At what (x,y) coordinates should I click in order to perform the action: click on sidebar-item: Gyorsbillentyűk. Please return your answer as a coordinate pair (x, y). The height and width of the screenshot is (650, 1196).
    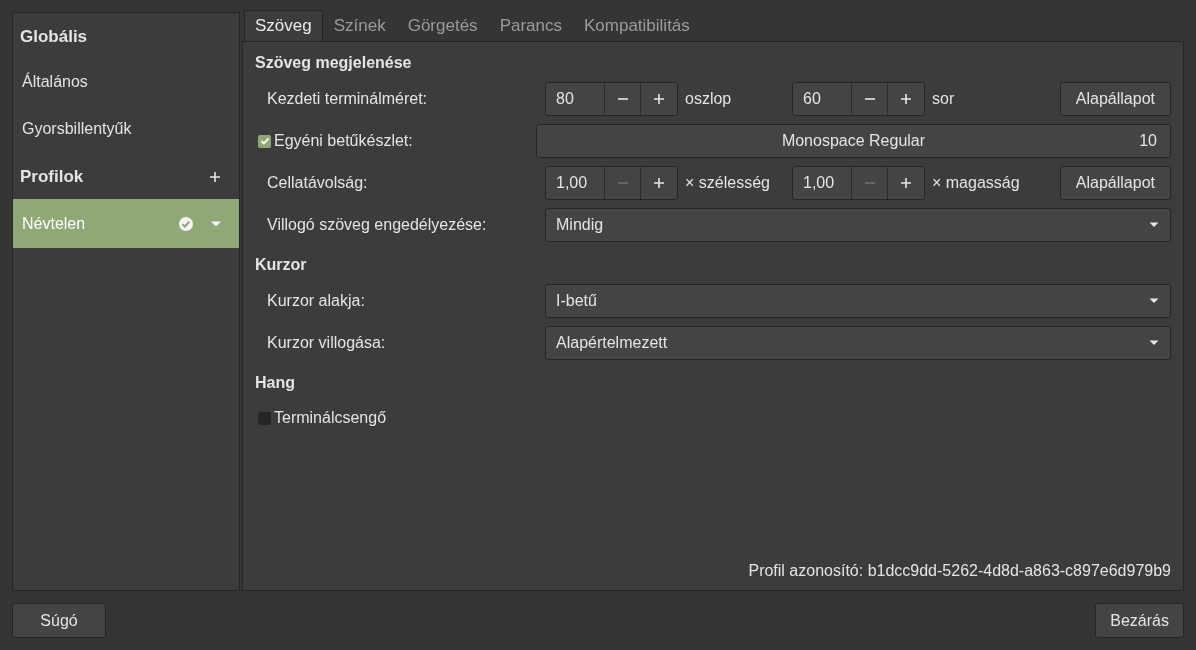
    Looking at the image, I should click on (126, 129).